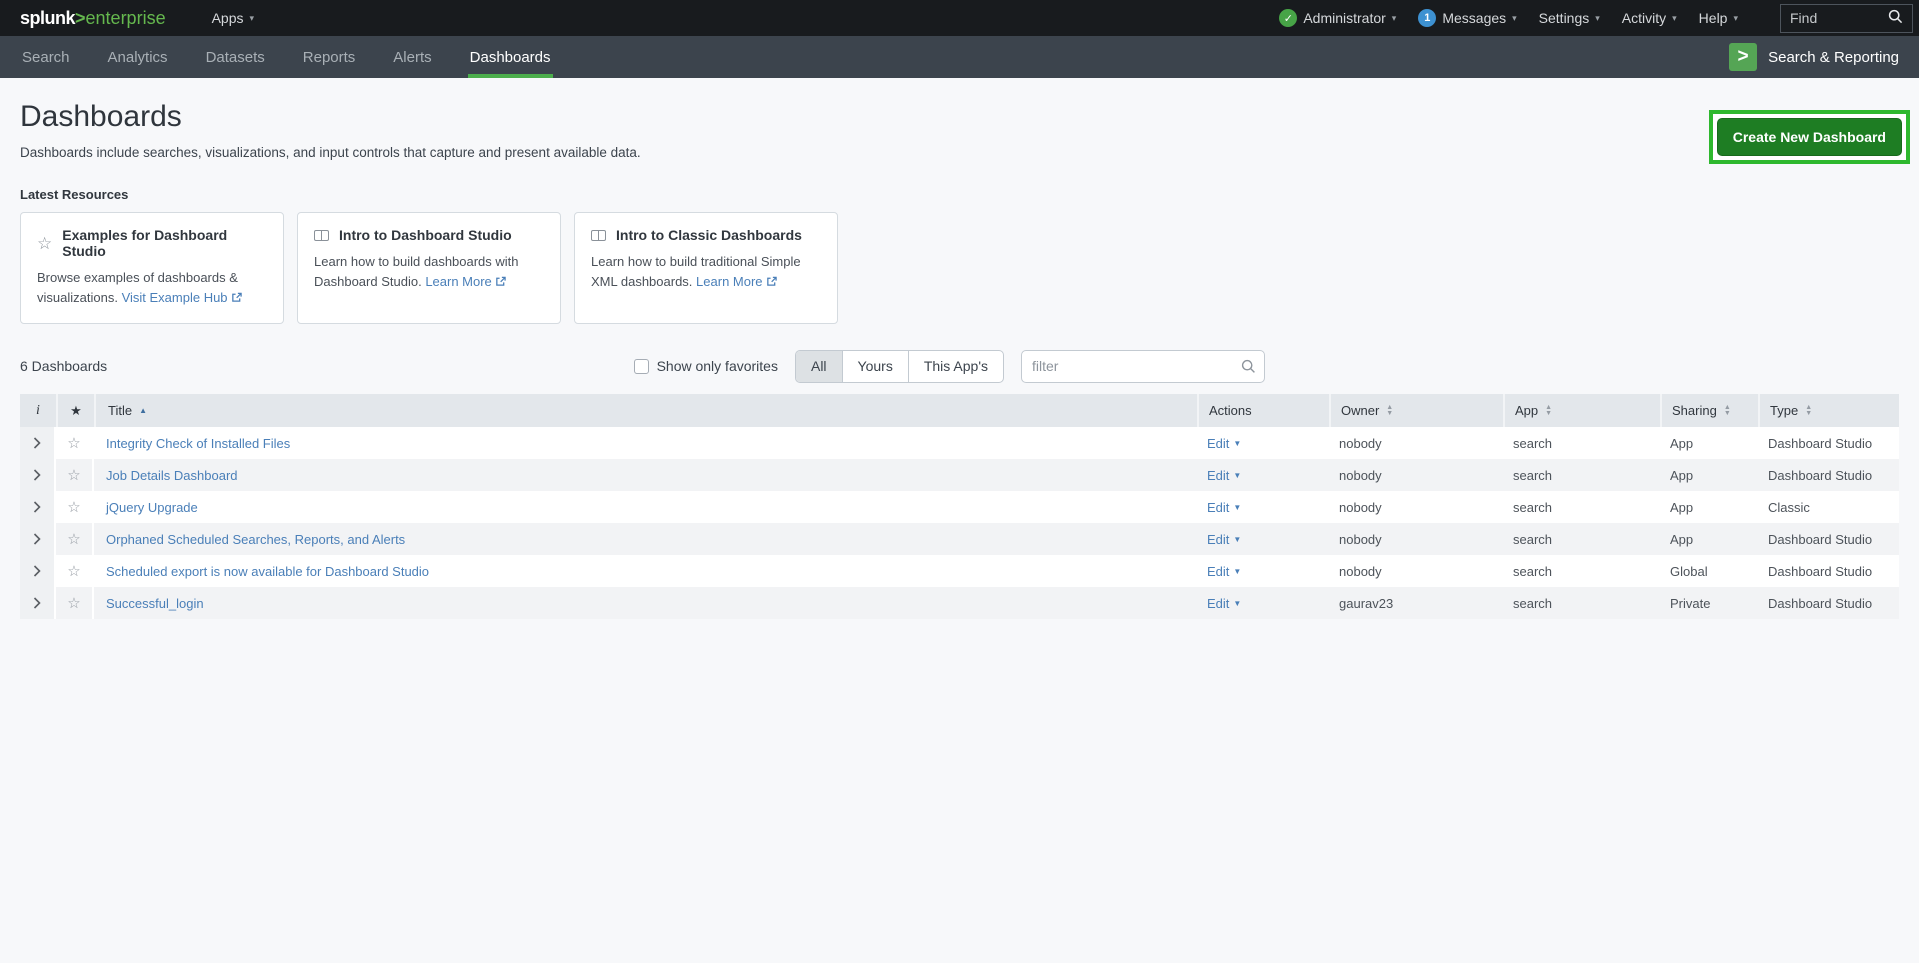 Image resolution: width=1919 pixels, height=963 pixels. Describe the element at coordinates (1569, 18) in the screenshot. I see `settings-menu: Settings ▾` at that location.